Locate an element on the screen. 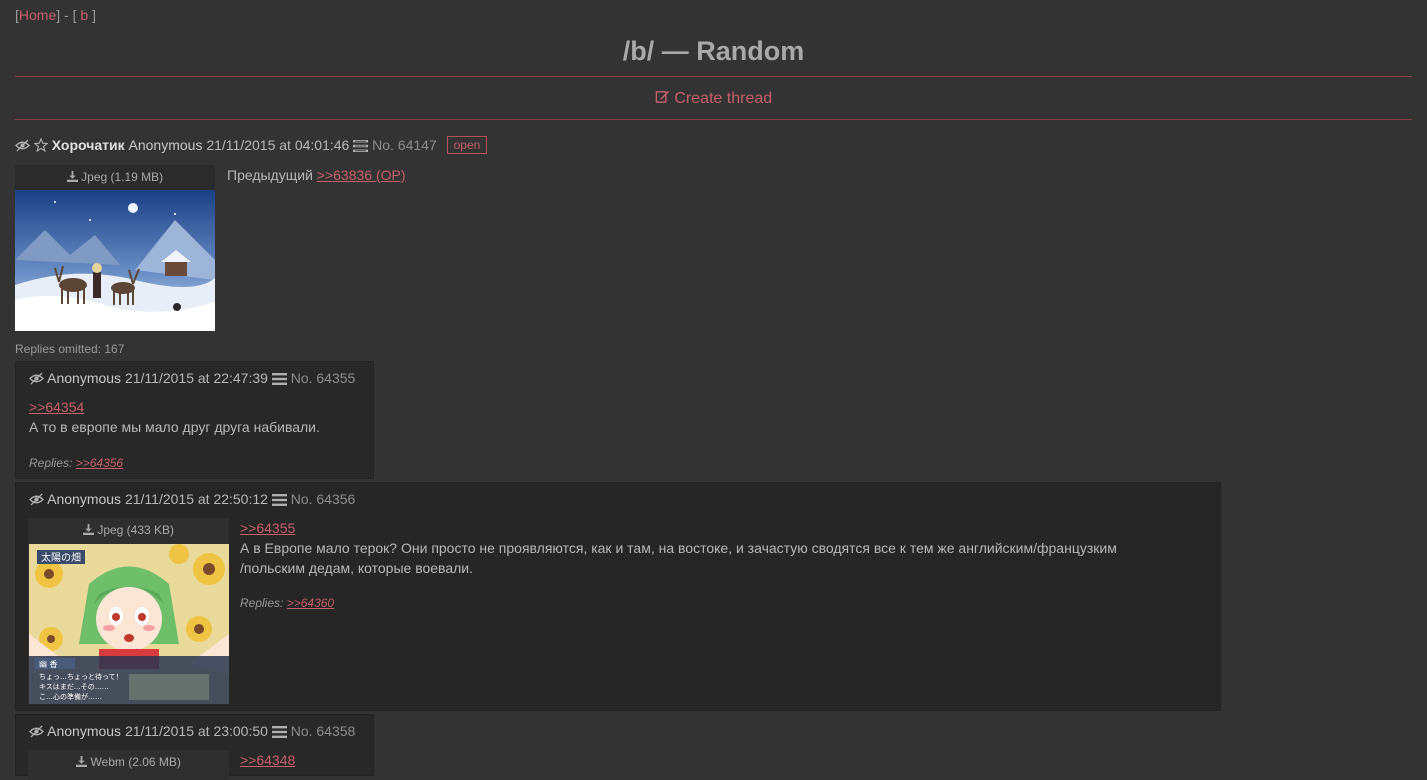 The image size is (1427, 780). op-file-info: Jpeg (1.19 MB) is located at coordinates (115, 177).